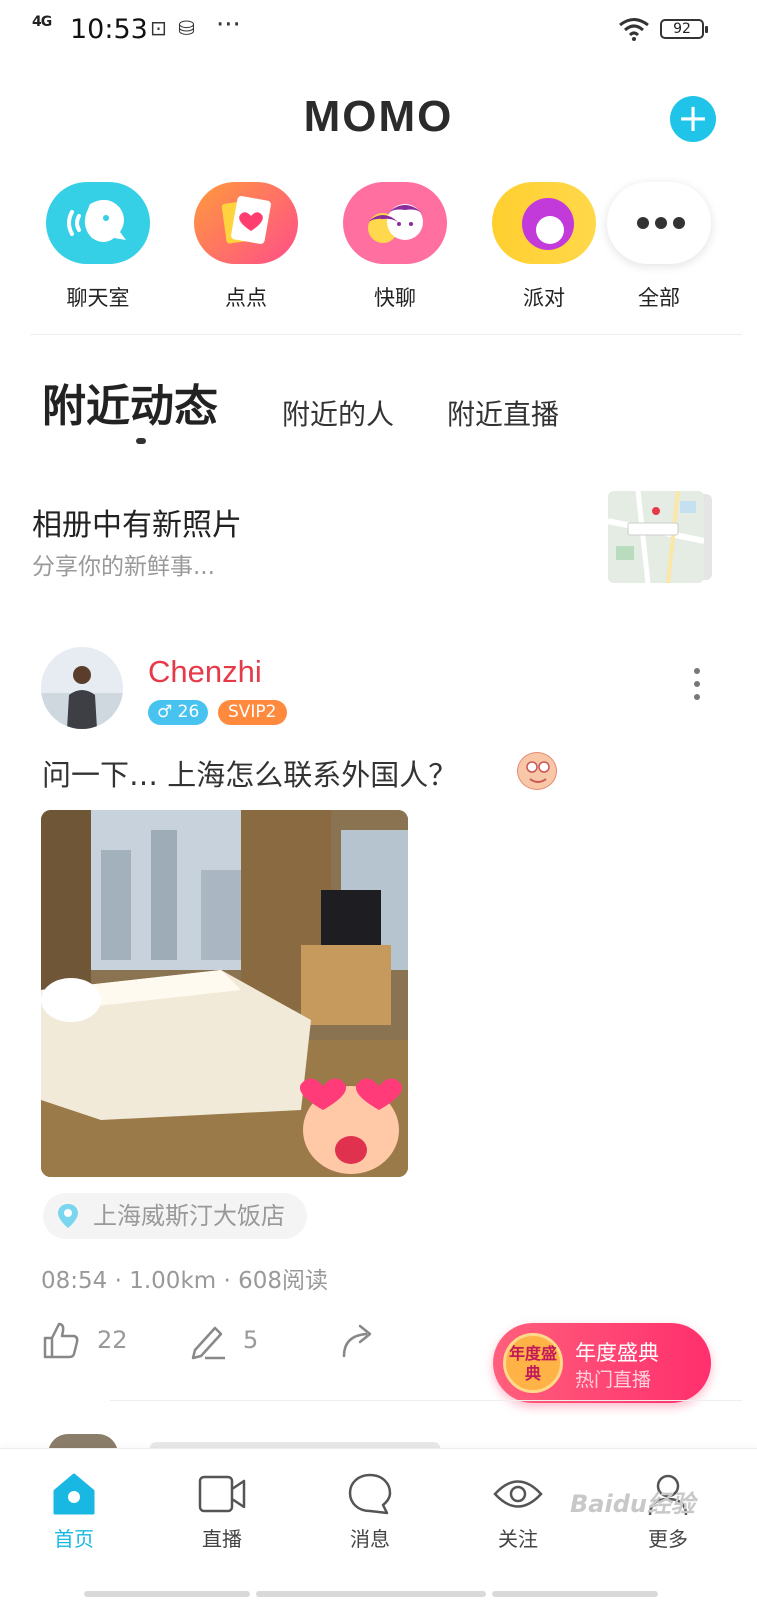  I want to click on male-icon: ♂, so click(165, 712).